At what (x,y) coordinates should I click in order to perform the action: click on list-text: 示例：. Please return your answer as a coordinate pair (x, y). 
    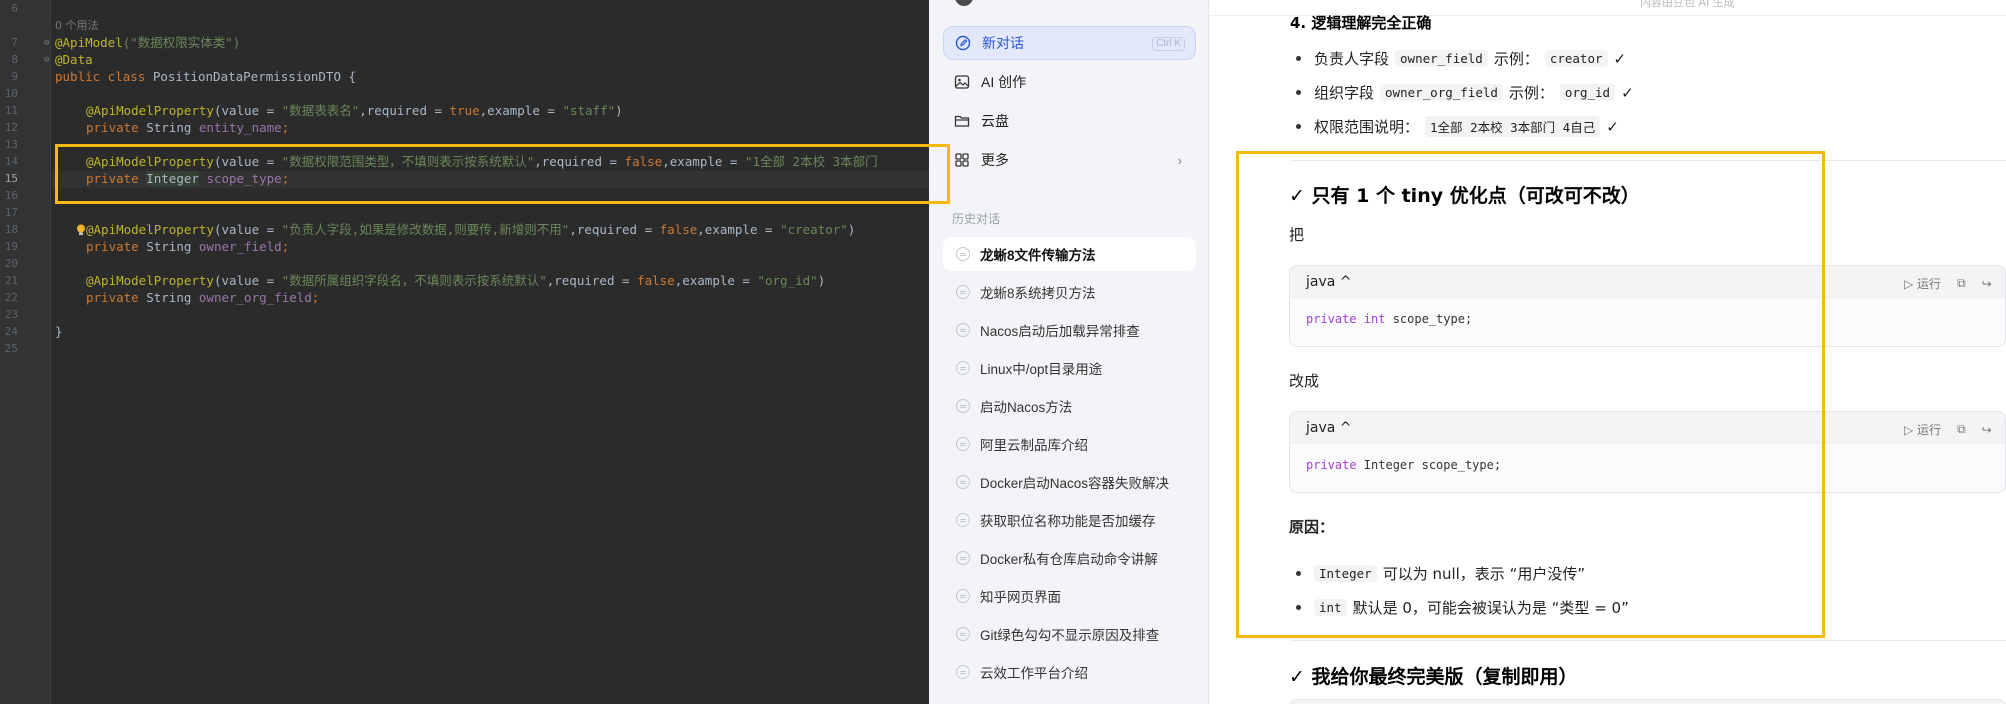
    Looking at the image, I should click on (1516, 59).